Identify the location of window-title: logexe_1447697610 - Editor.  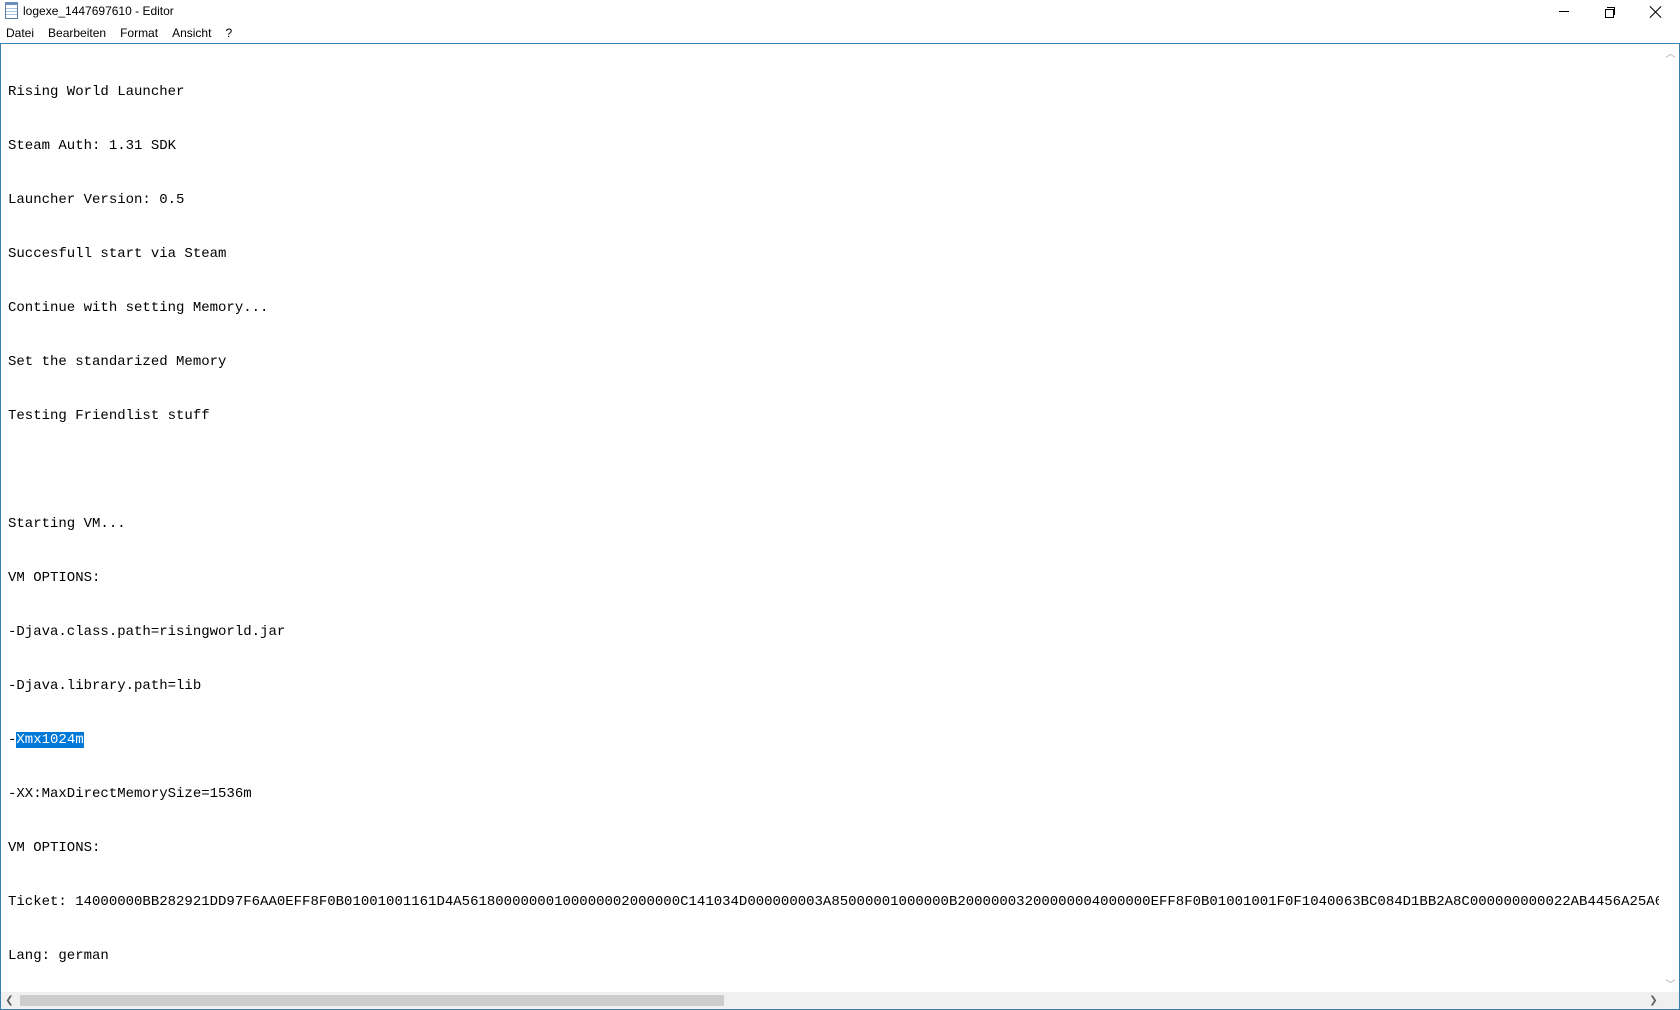
(98, 11).